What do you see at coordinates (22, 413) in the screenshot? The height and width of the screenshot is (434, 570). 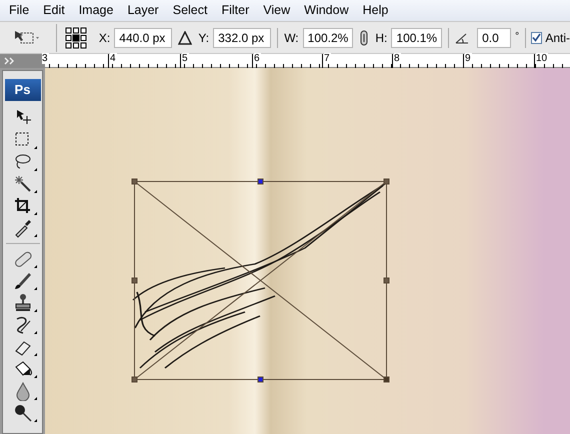 I see `tool-dodge-icon` at bounding box center [22, 413].